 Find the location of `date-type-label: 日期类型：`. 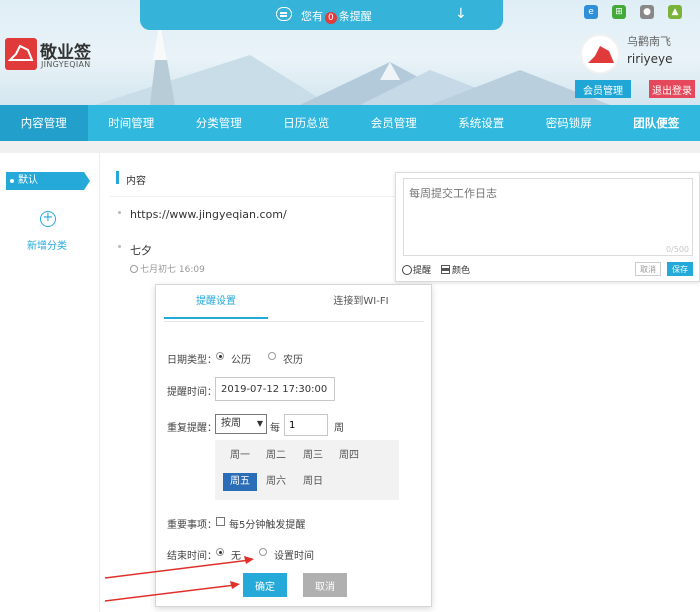

date-type-label: 日期类型： is located at coordinates (192, 360).